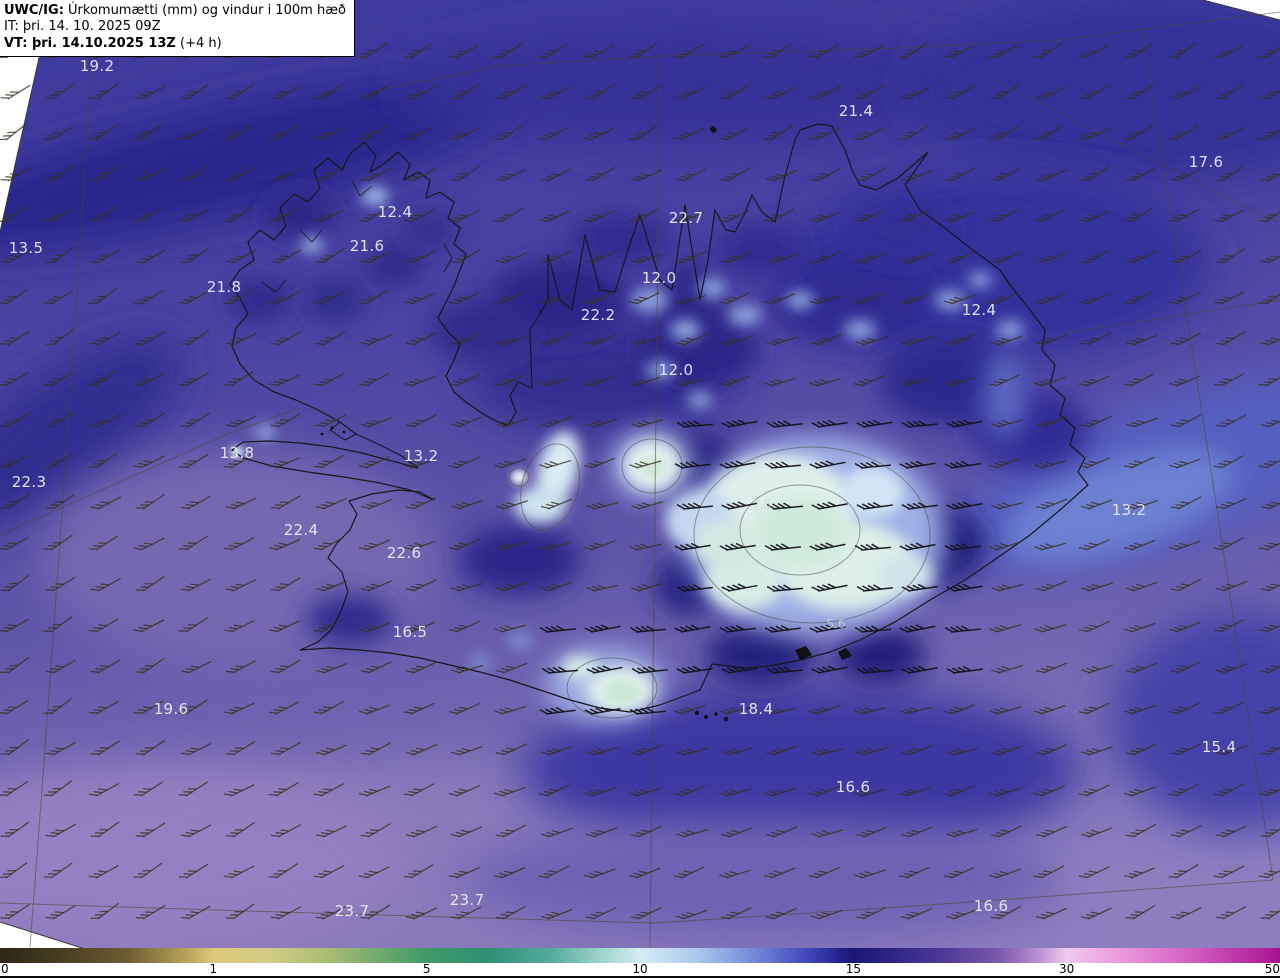  What do you see at coordinates (5, 969) in the screenshot?
I see `colorbar-tick: 0` at bounding box center [5, 969].